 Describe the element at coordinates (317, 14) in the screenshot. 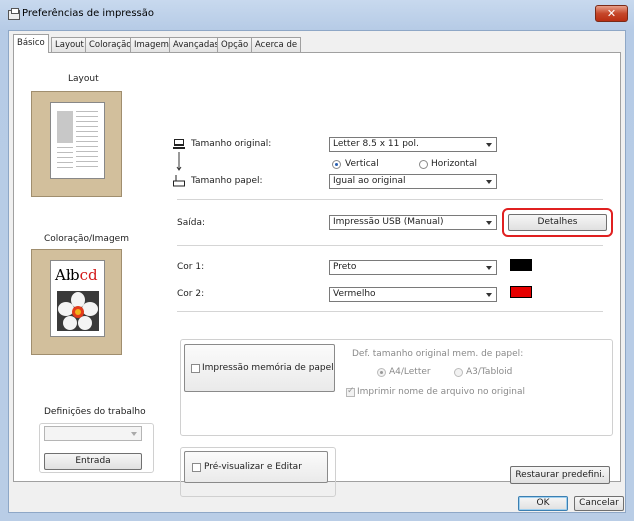

I see `title-bar: Preferências de impressão ✕` at that location.